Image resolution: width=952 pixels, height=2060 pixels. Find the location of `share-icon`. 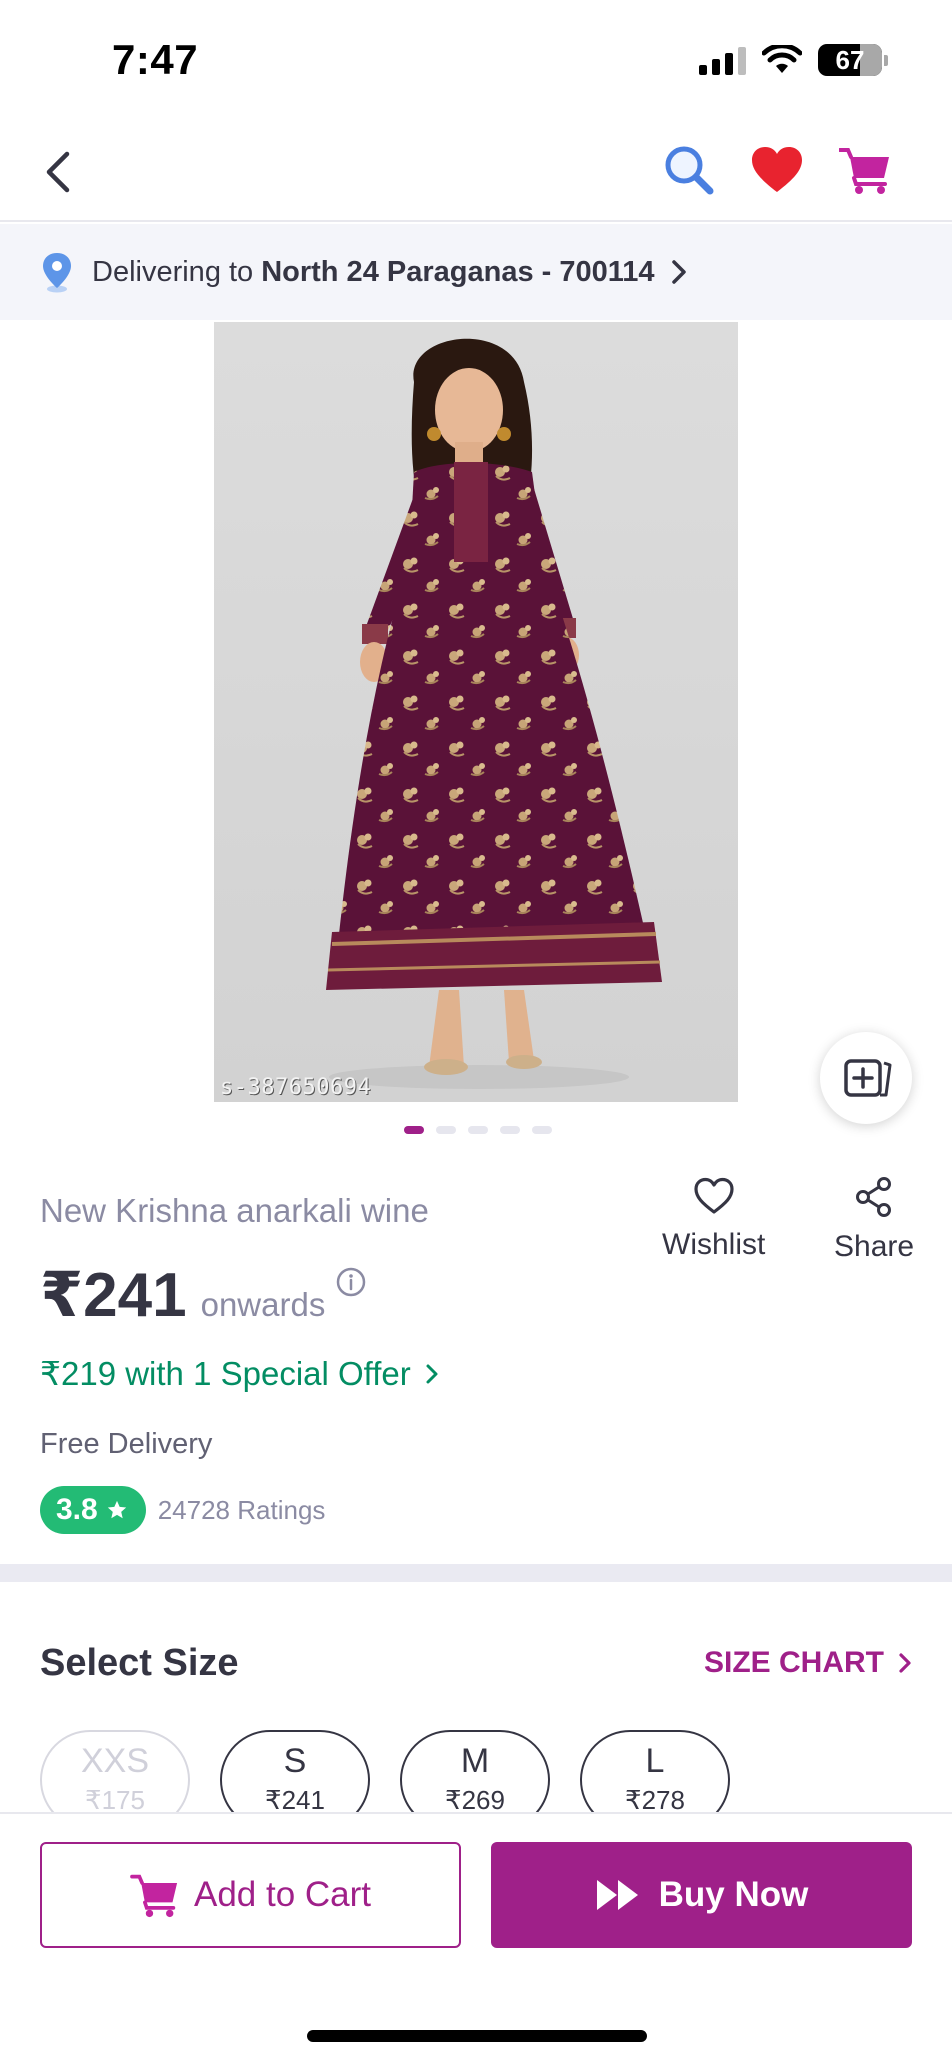

share-icon is located at coordinates (874, 1197).